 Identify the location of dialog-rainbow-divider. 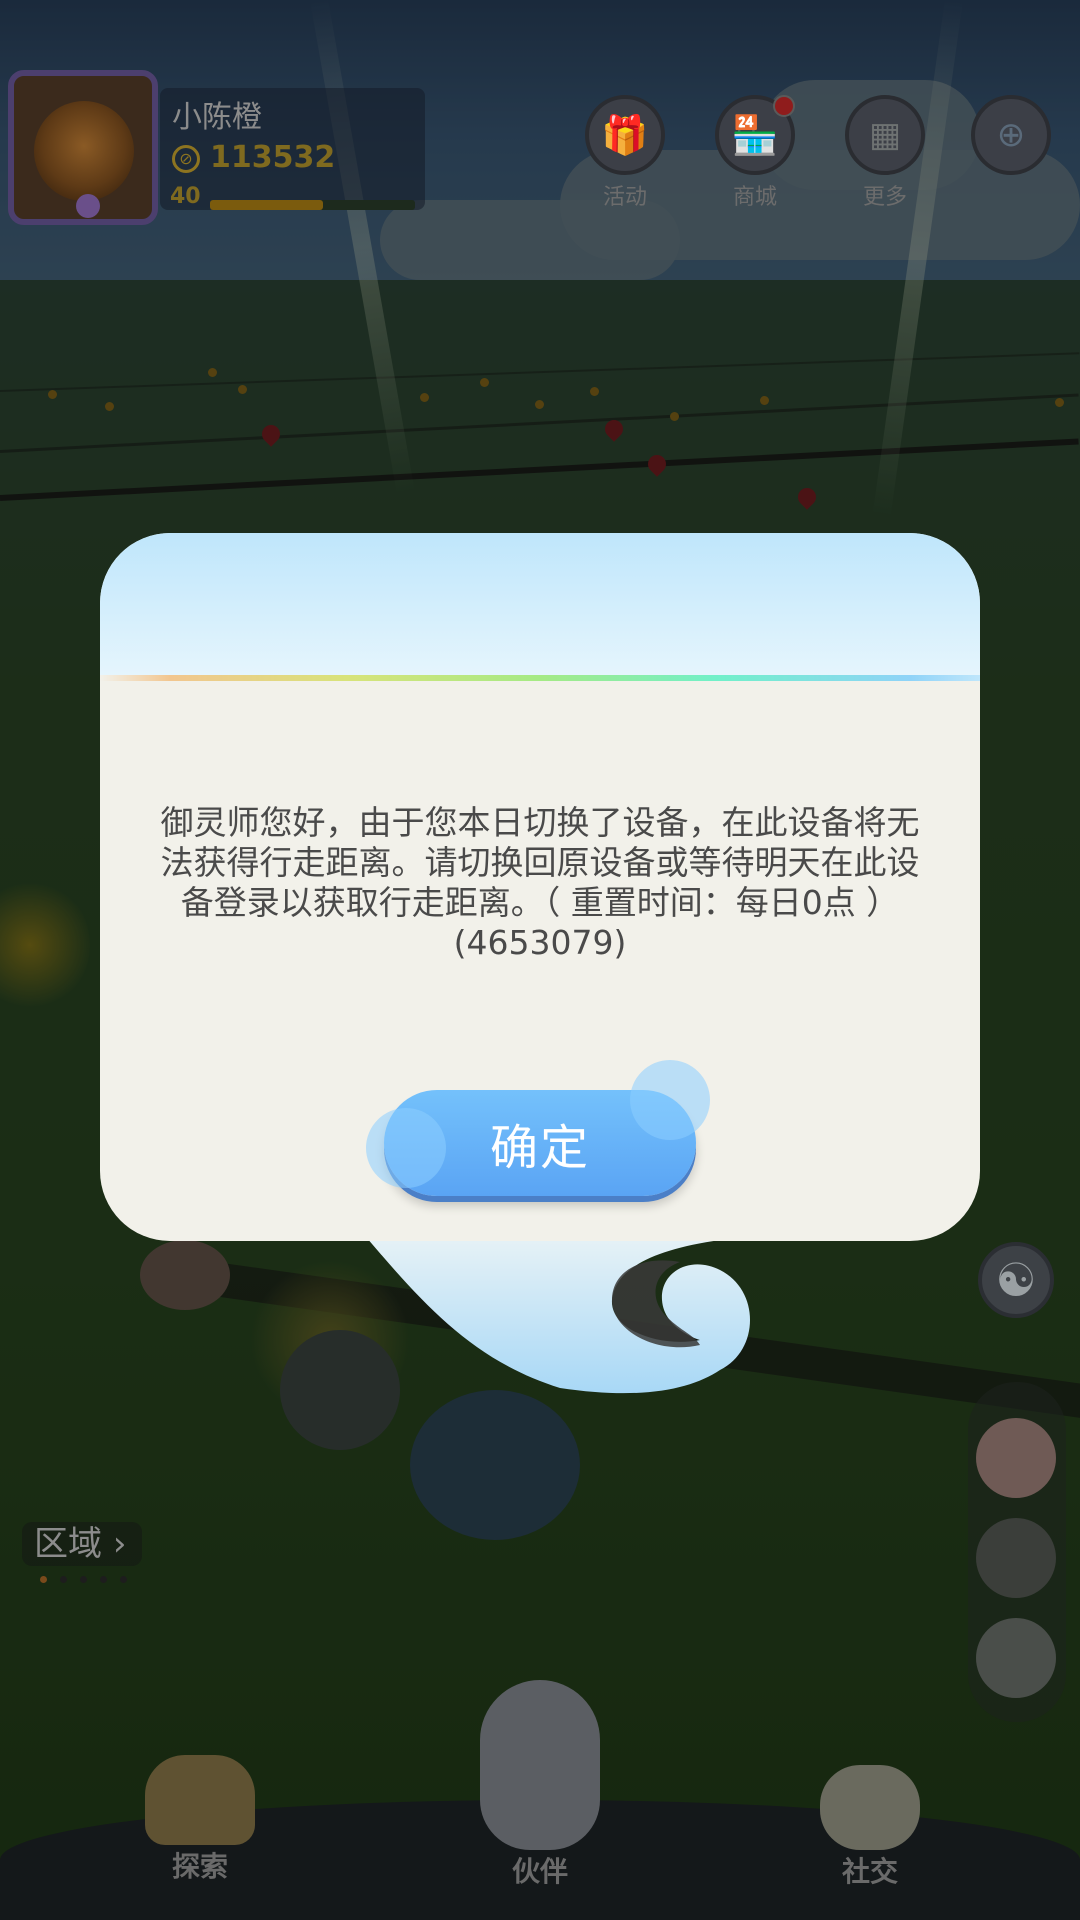
(540, 678).